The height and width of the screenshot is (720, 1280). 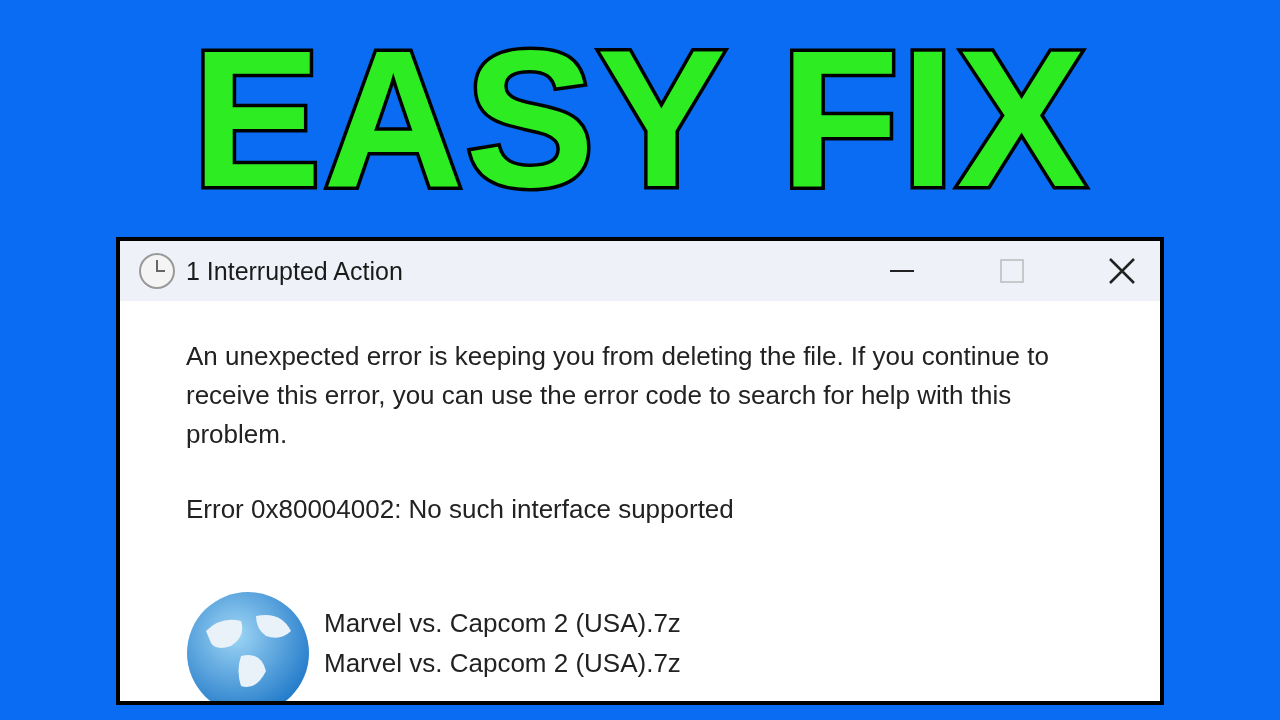 I want to click on error-message: An unexpected error is keeping you from deleting the file. If you continue to receive this error, you can use the error code to search for help with this problem., so click(x=618, y=395).